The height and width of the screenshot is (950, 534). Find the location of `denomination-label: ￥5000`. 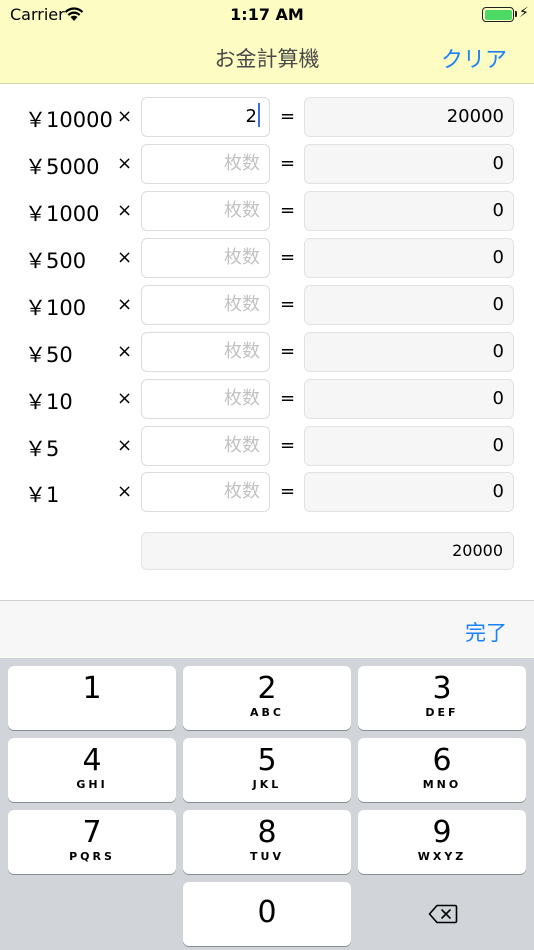

denomination-label: ￥5000 is located at coordinates (62, 167).